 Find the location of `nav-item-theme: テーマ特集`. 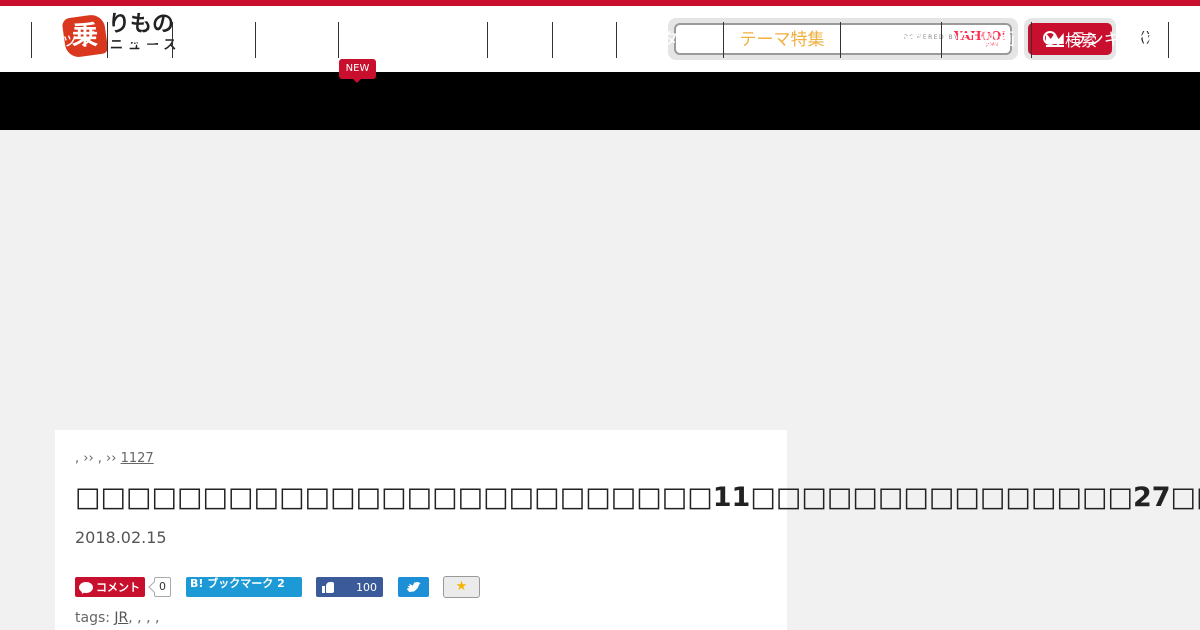

nav-item-theme: テーマ特集 is located at coordinates (781, 40).